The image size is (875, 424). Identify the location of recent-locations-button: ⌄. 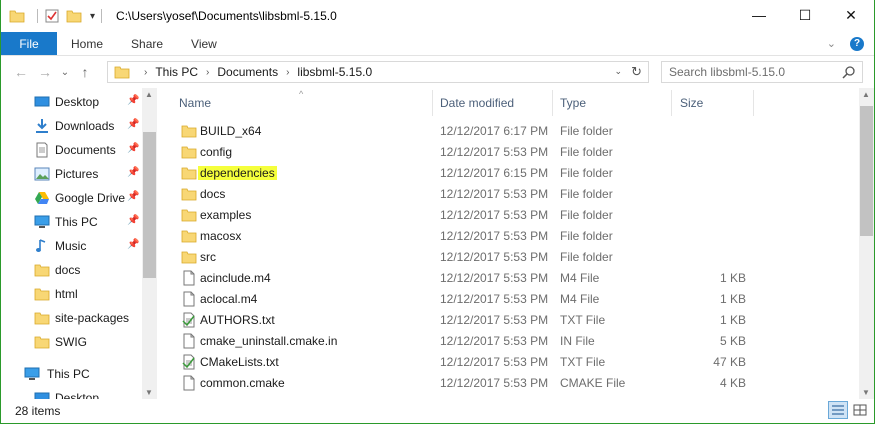
(65, 72).